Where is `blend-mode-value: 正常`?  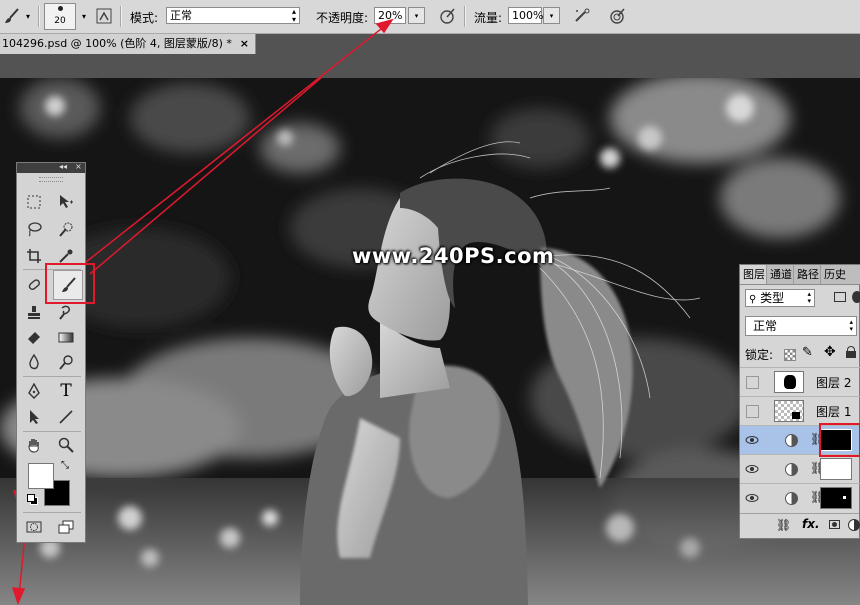 blend-mode-value: 正常 is located at coordinates (765, 326).